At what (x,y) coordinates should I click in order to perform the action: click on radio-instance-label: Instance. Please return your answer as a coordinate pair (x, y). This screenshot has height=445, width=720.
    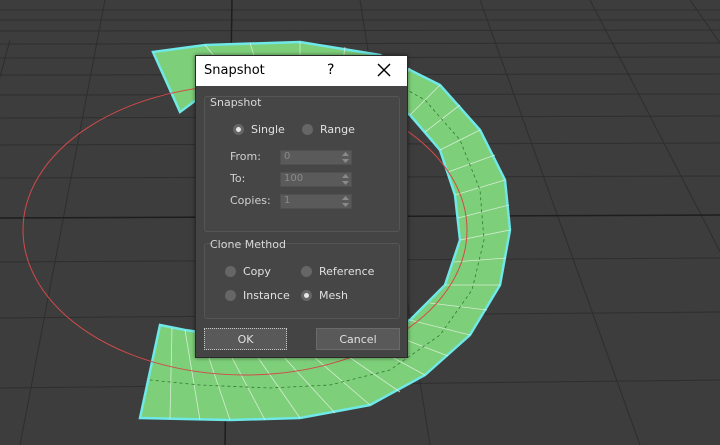
    Looking at the image, I should click on (266, 295).